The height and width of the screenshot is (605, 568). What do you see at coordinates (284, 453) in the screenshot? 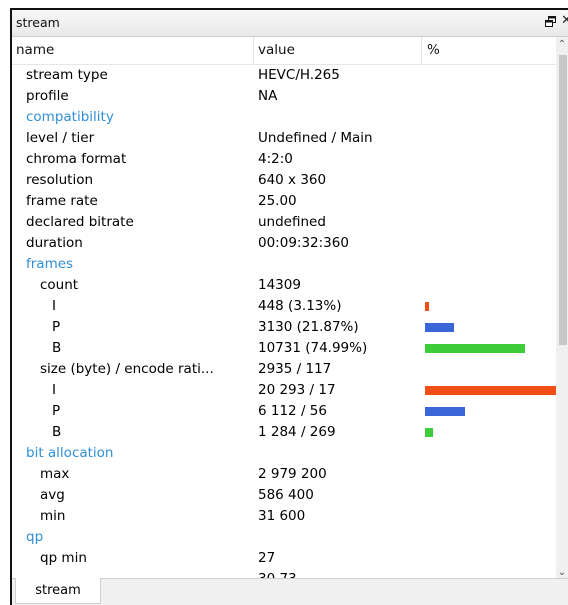
I see `tree-section-row: bit allocation` at bounding box center [284, 453].